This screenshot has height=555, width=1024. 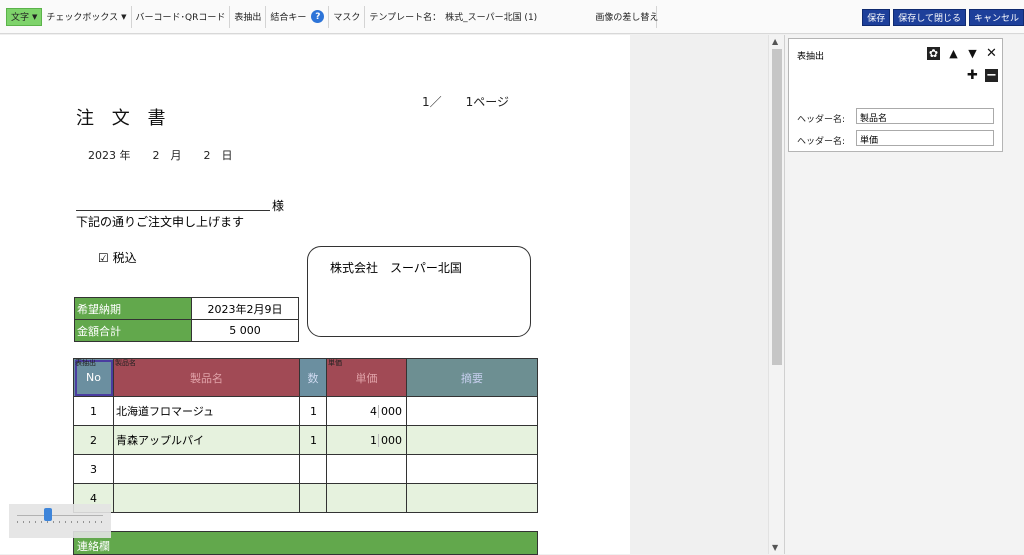 I want to click on mask-tool-button: マスク, so click(x=347, y=16).